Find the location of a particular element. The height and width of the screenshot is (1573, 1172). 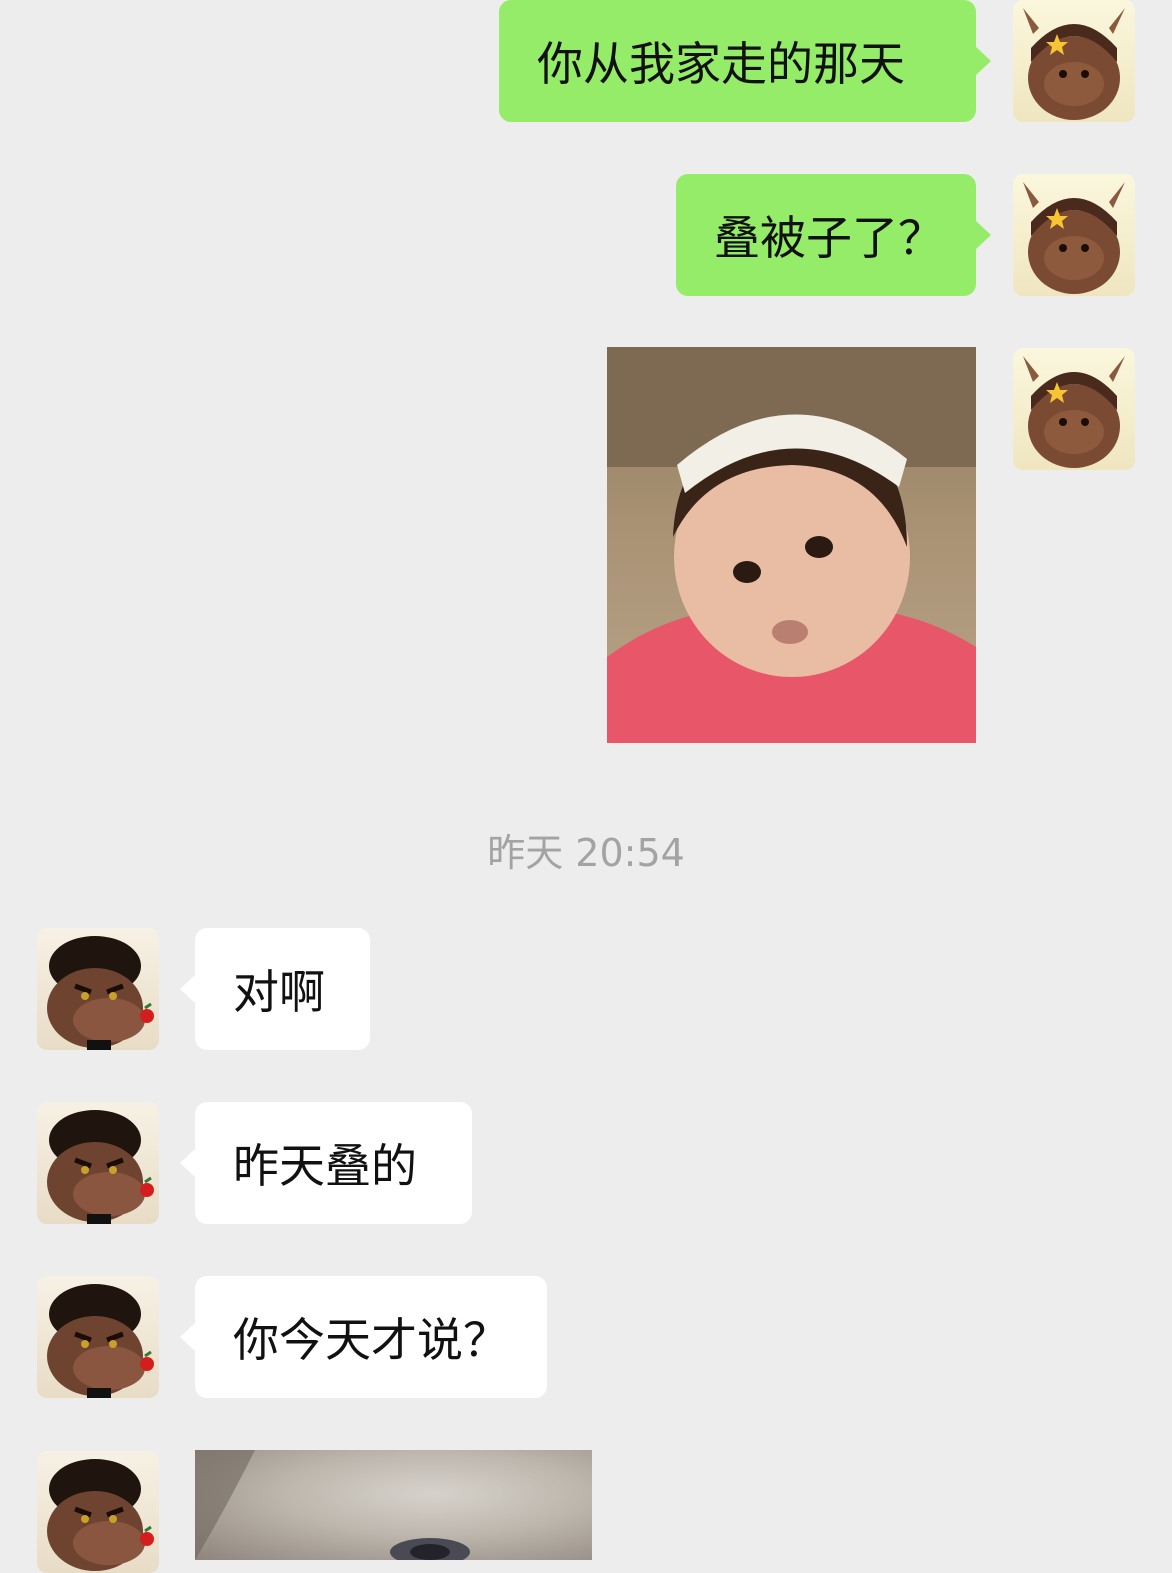

baby-sticker-picture is located at coordinates (791, 545).